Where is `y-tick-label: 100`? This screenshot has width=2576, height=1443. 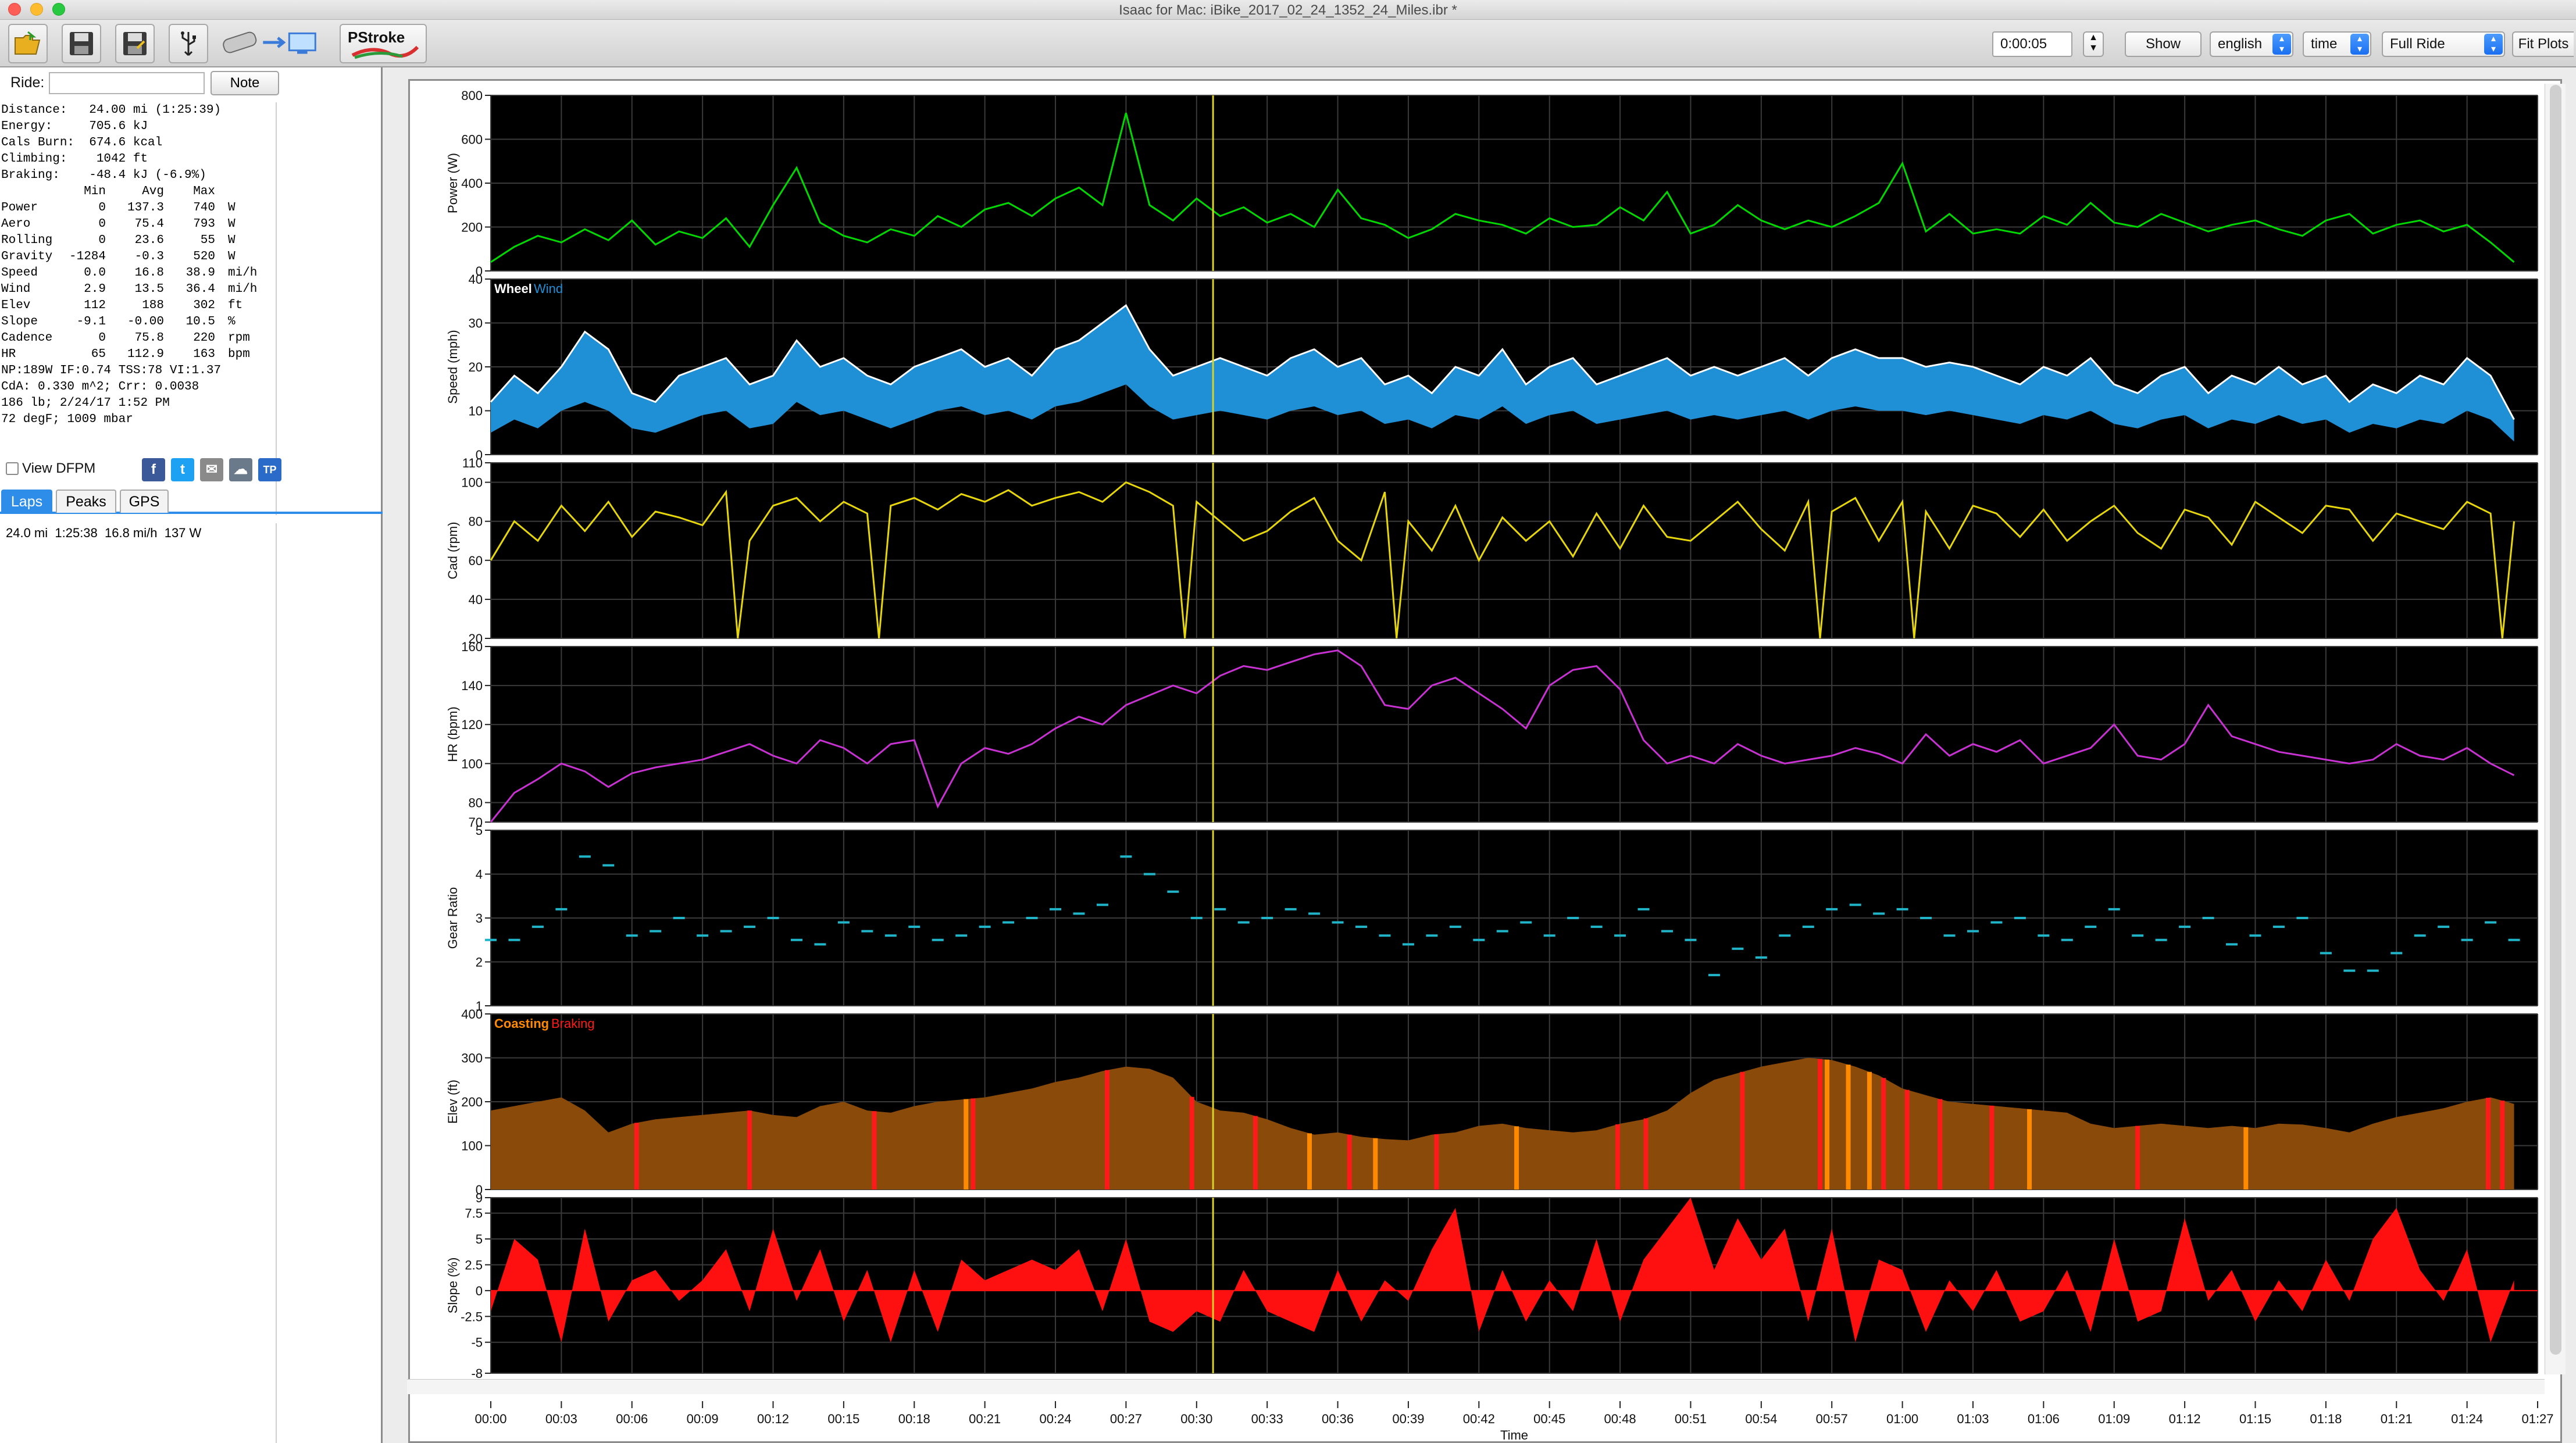 y-tick-label: 100 is located at coordinates (472, 1146).